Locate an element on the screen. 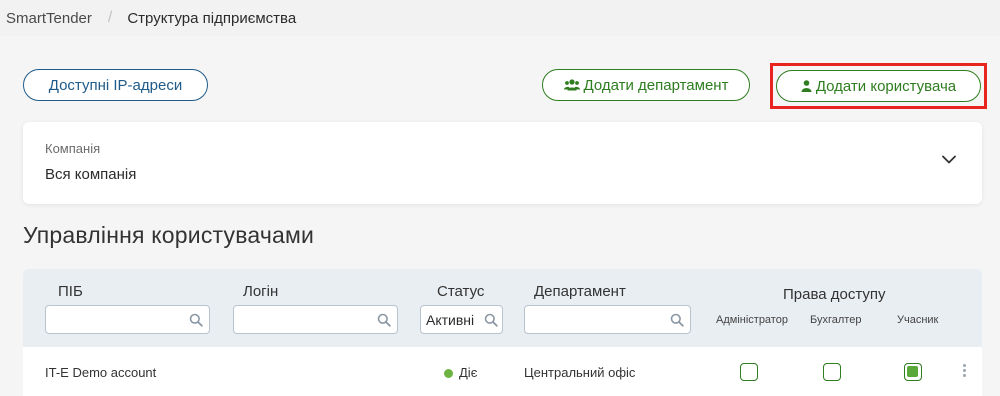 The image size is (1000, 396). rights-participant-label: Учасник is located at coordinates (918, 320).